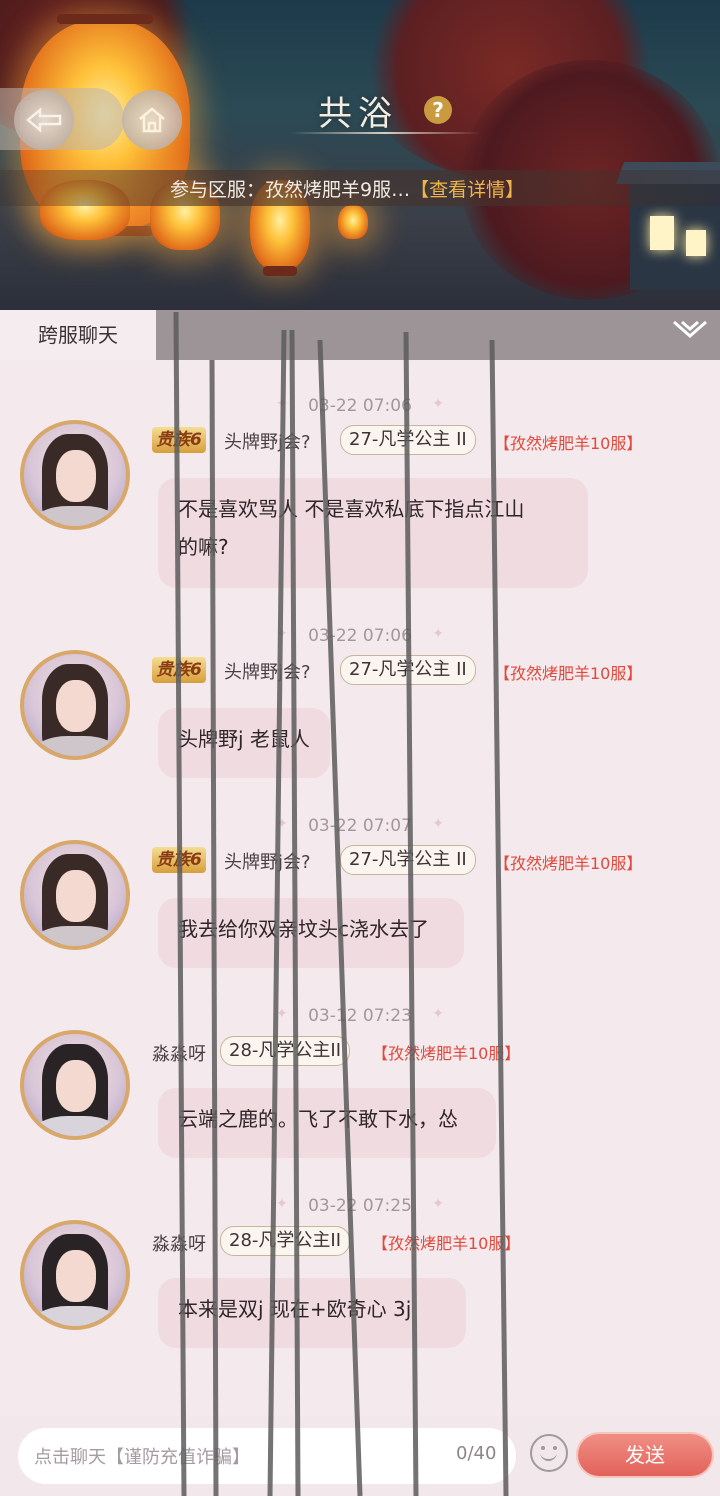 This screenshot has width=720, height=1496. What do you see at coordinates (318, 1119) in the screenshot?
I see `message-text: 云端之鹿的。飞了不敢下水，怂` at bounding box center [318, 1119].